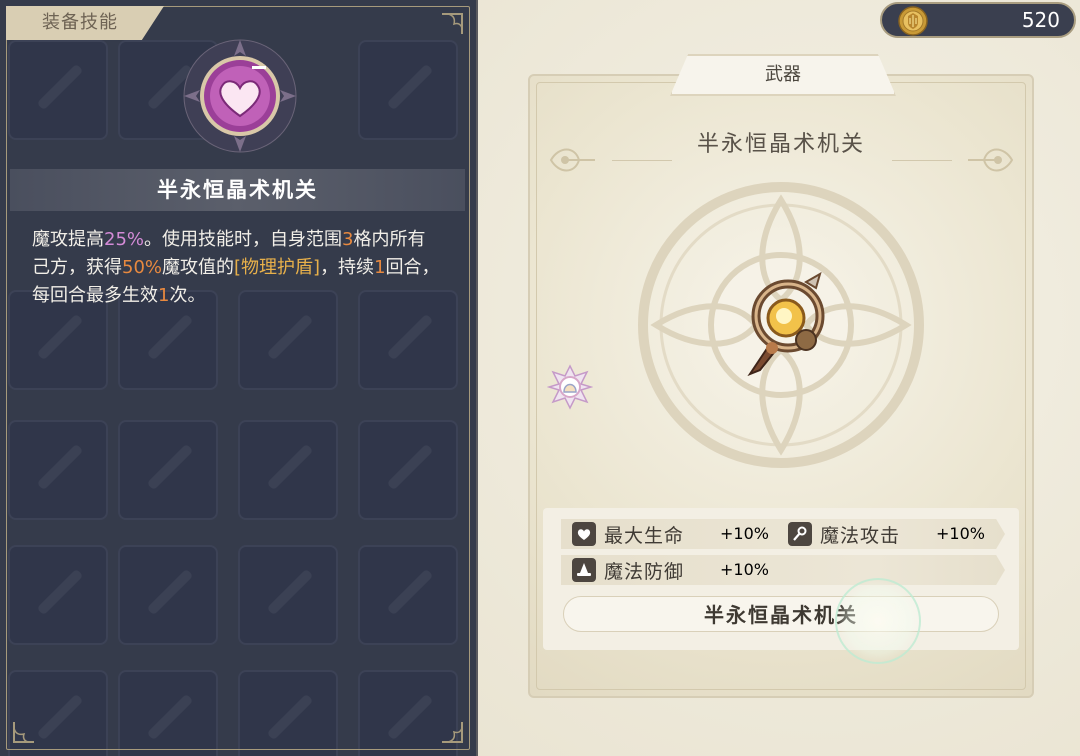  Describe the element at coordinates (913, 21) in the screenshot. I see `gold-coin-icon` at that location.